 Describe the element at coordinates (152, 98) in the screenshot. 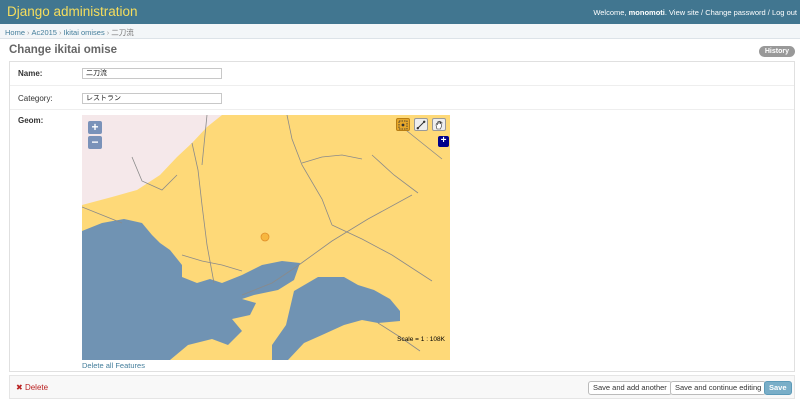

I see `category-input: レストラン` at that location.